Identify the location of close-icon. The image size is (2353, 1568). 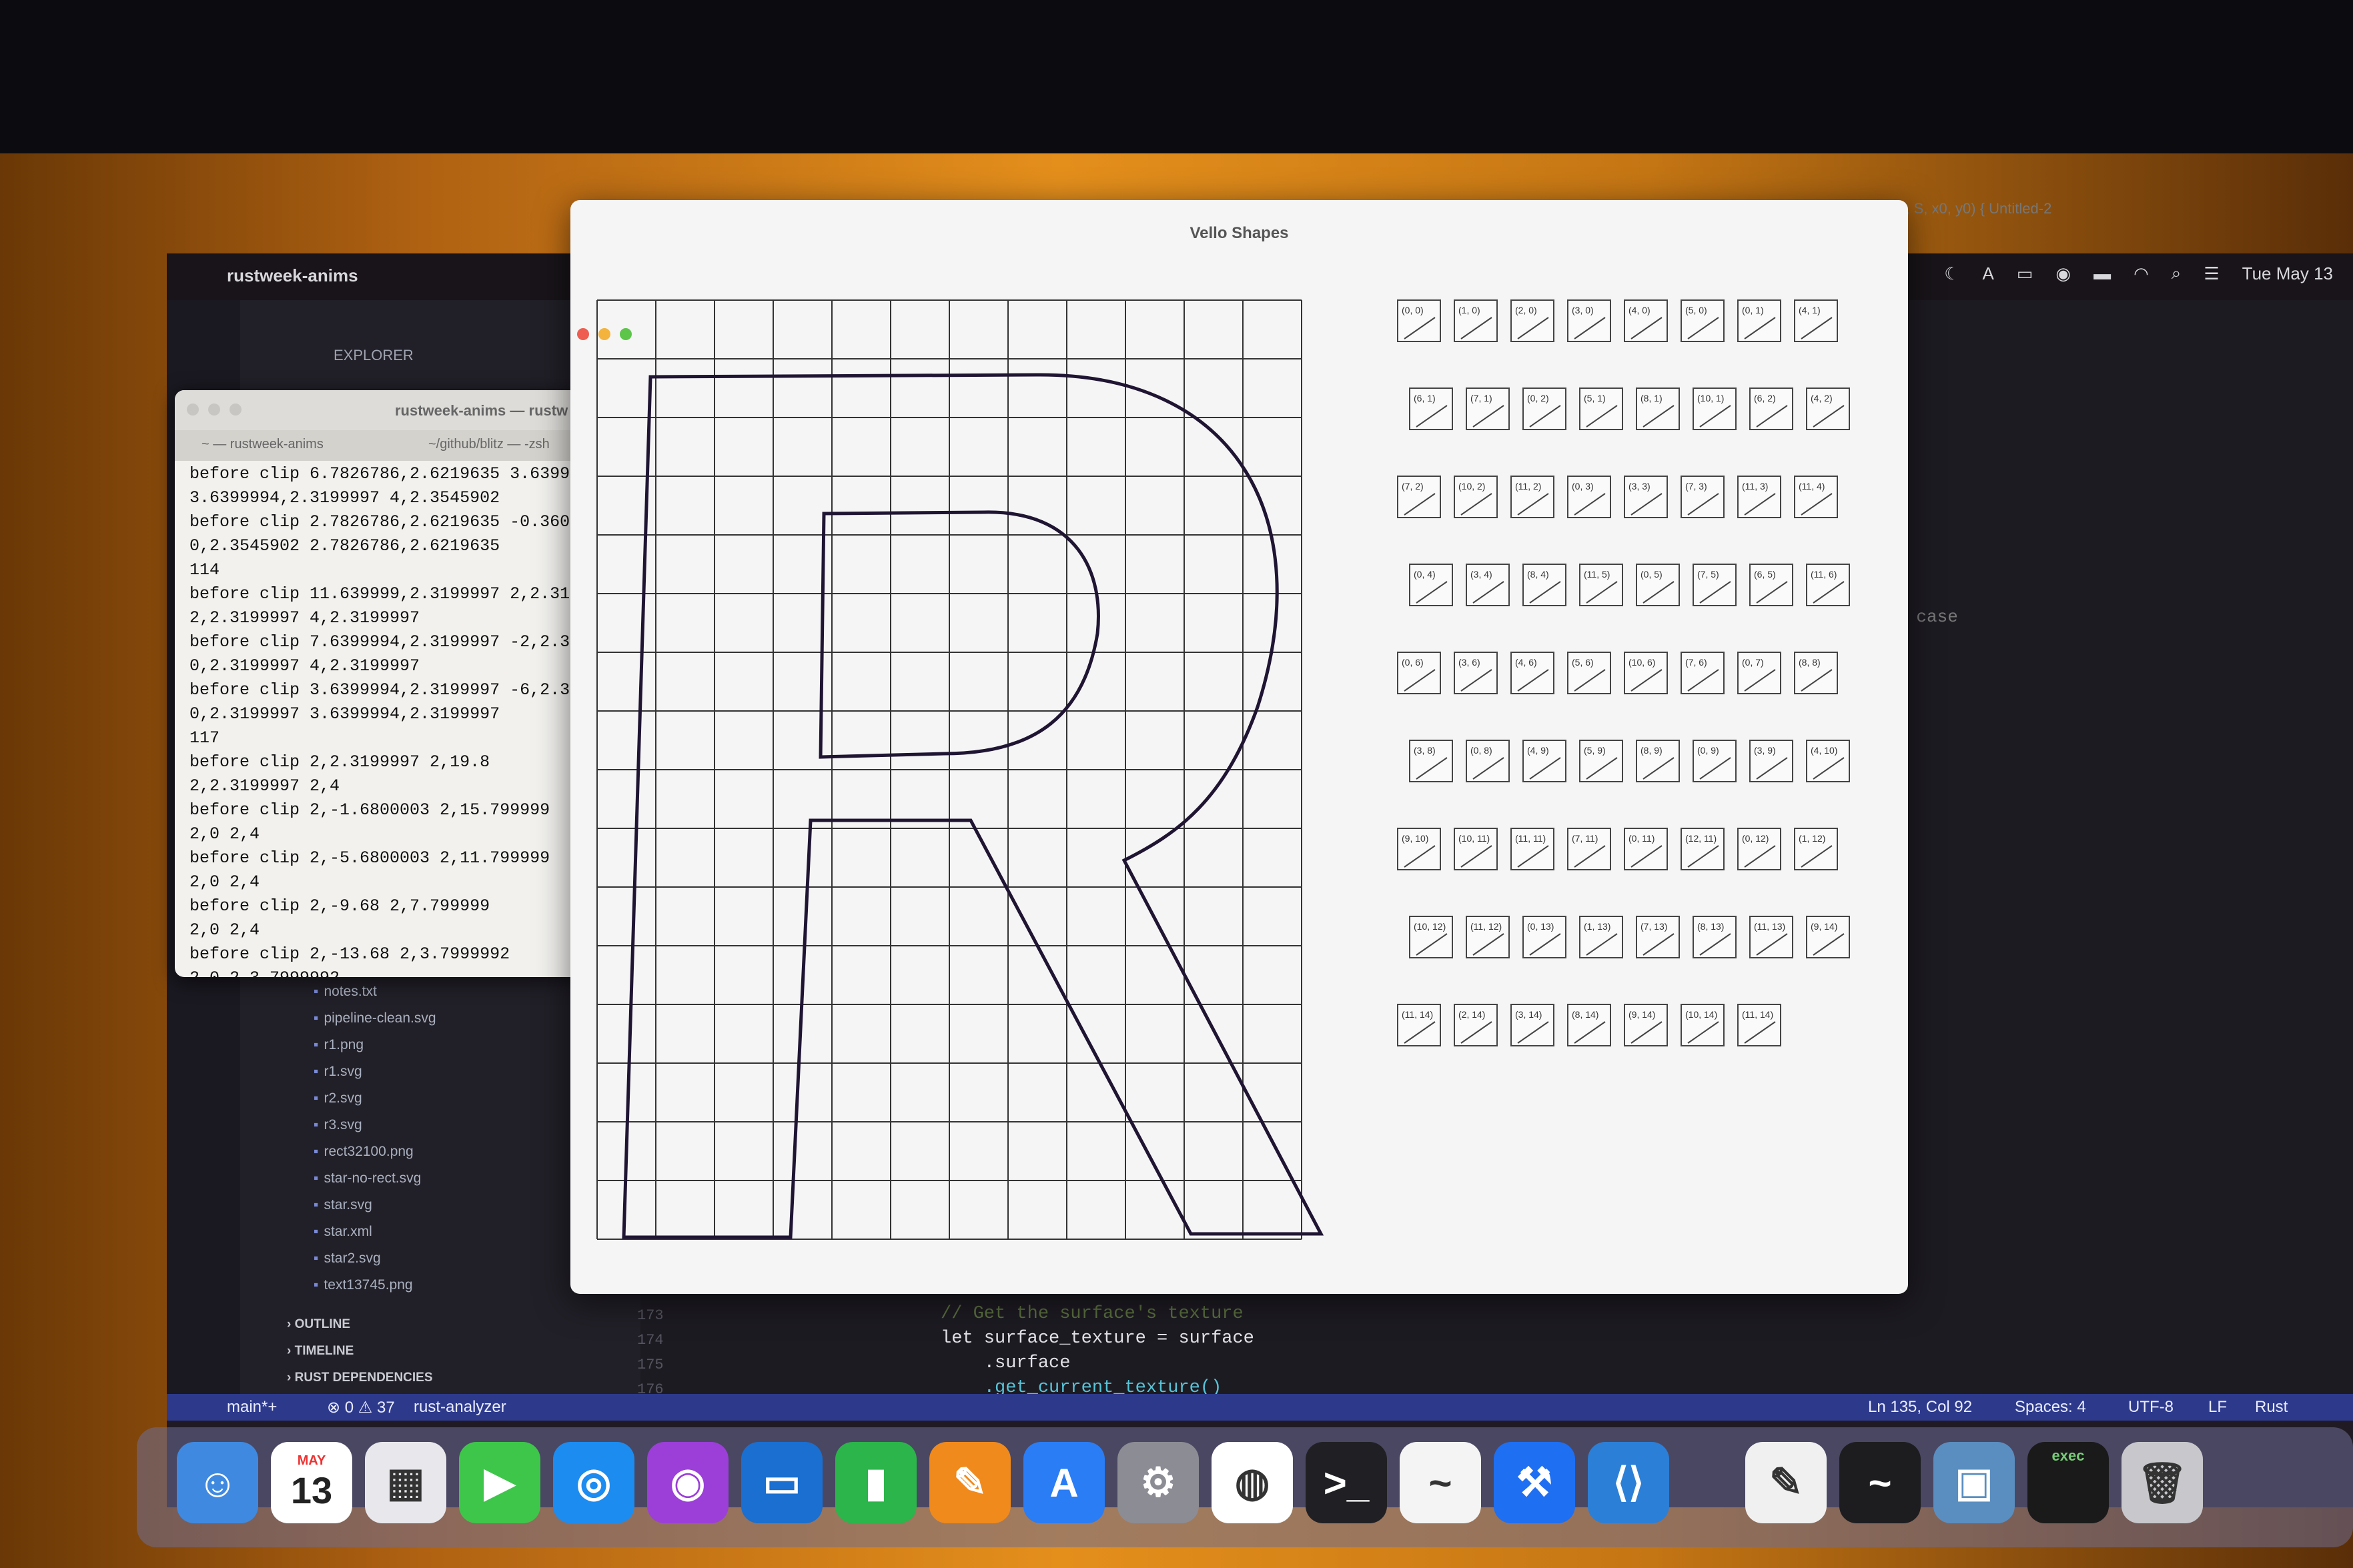
(193, 410).